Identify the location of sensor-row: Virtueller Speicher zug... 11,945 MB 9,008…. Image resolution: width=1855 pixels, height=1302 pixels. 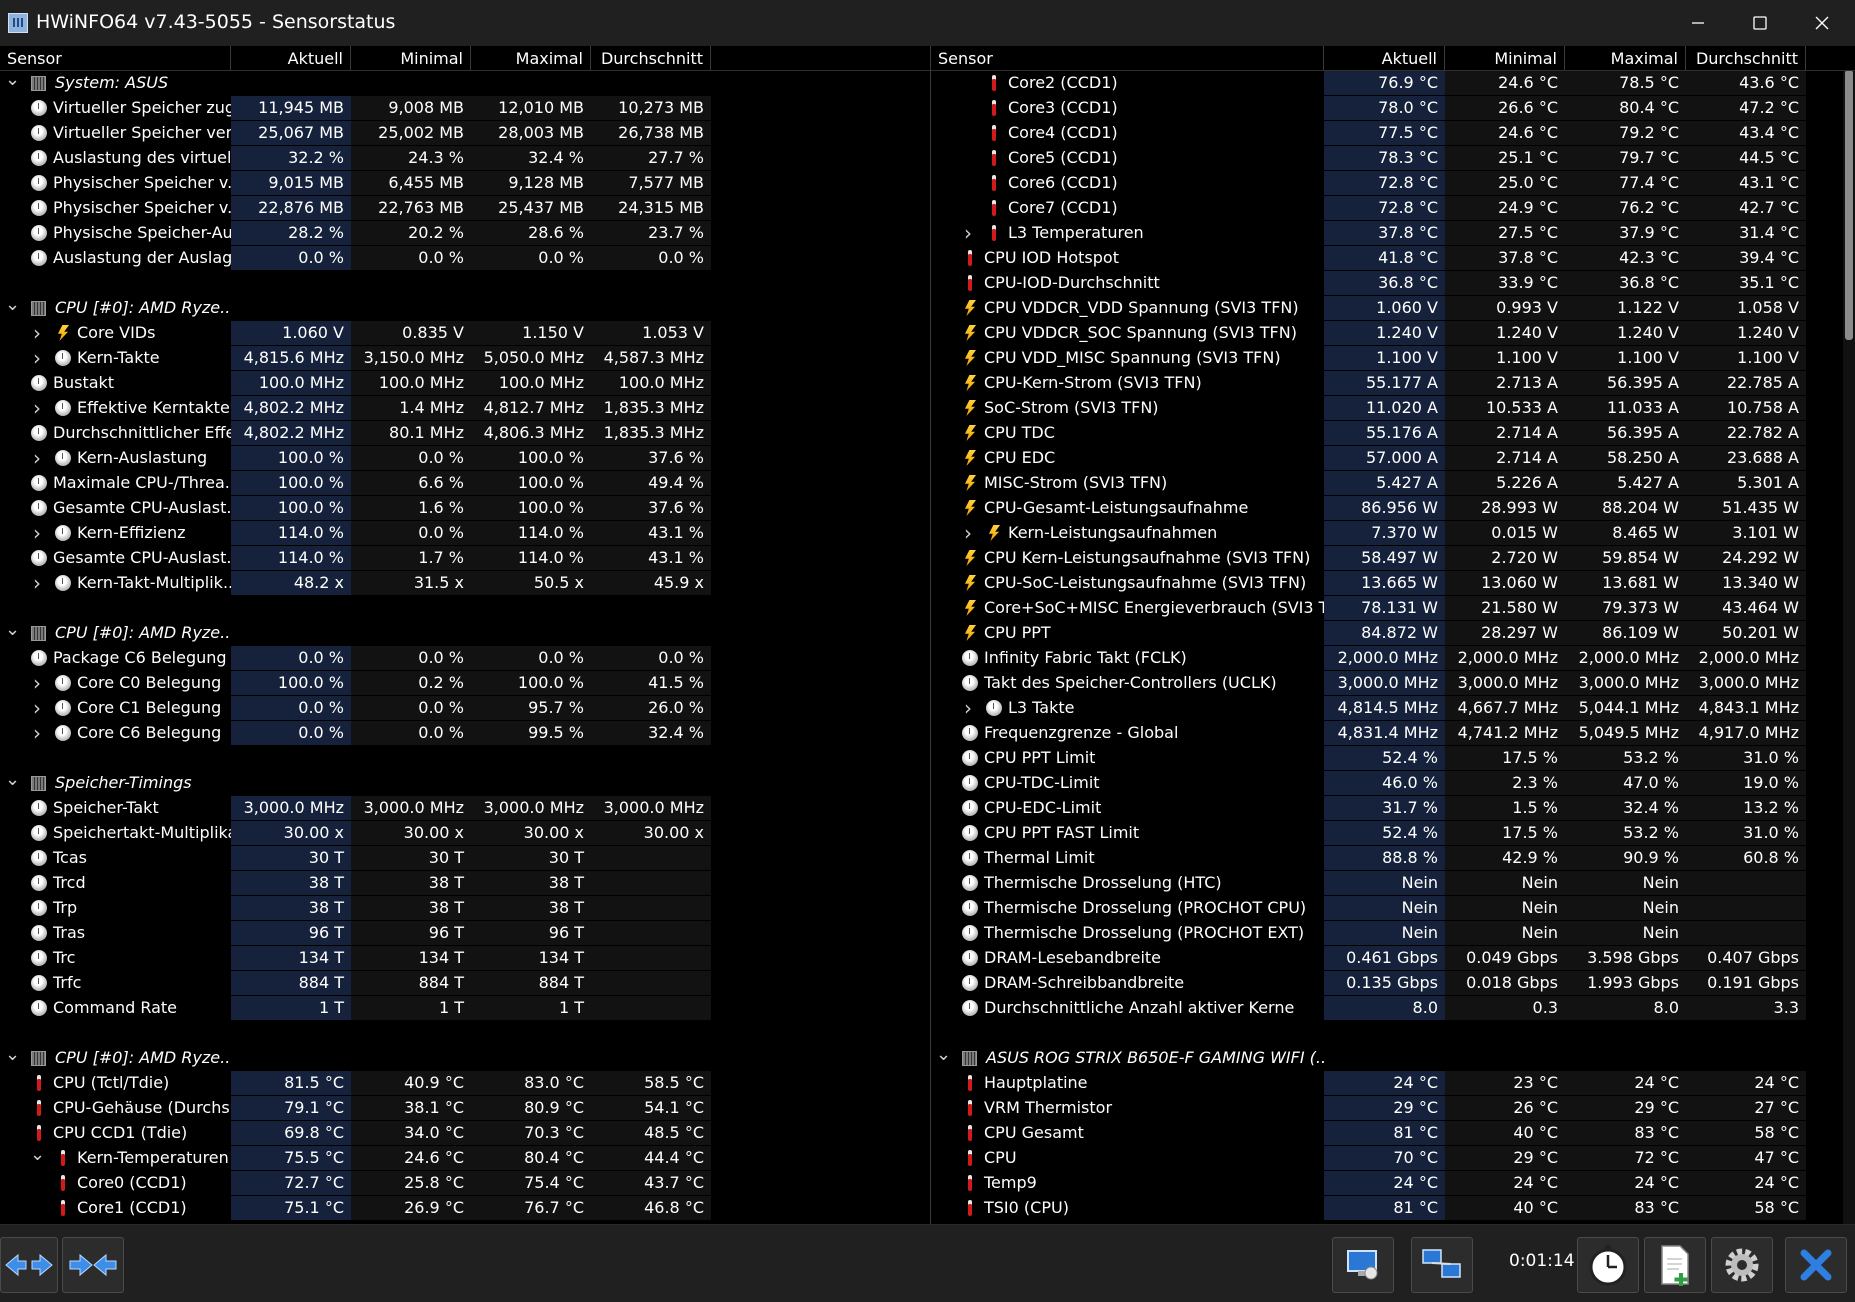
(465, 108).